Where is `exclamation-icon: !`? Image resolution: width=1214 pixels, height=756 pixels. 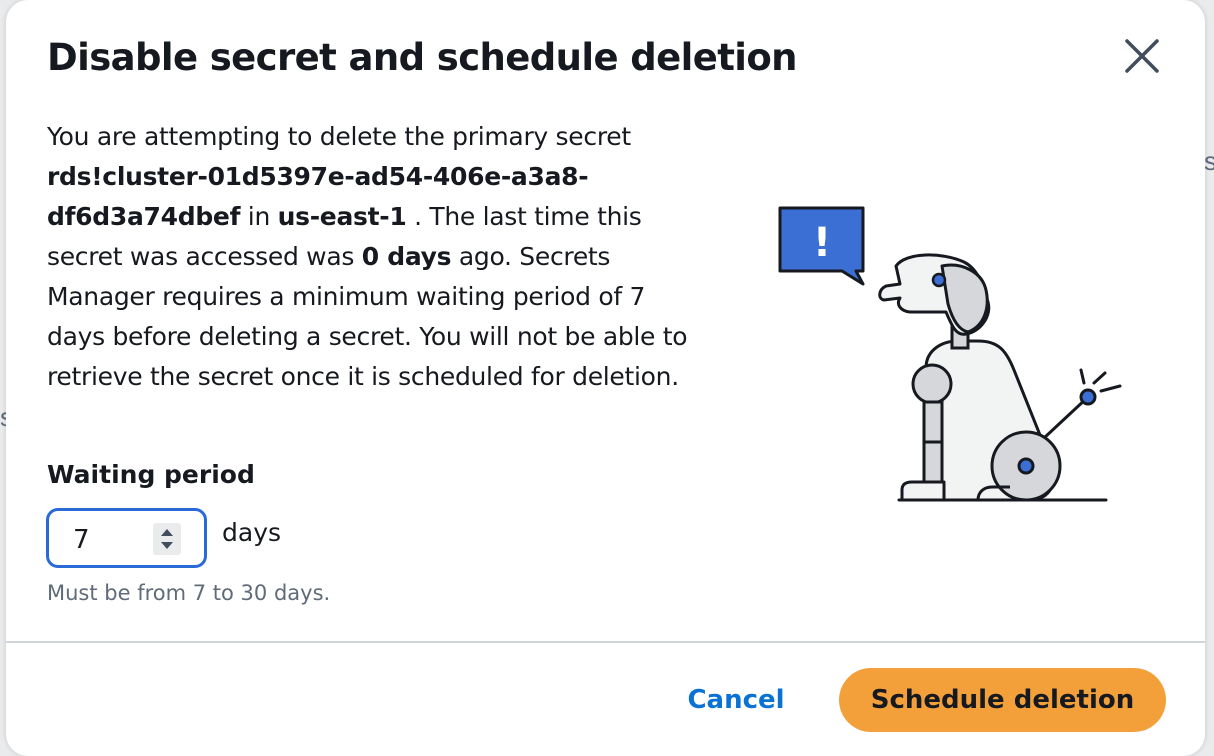
exclamation-icon: ! is located at coordinates (822, 243).